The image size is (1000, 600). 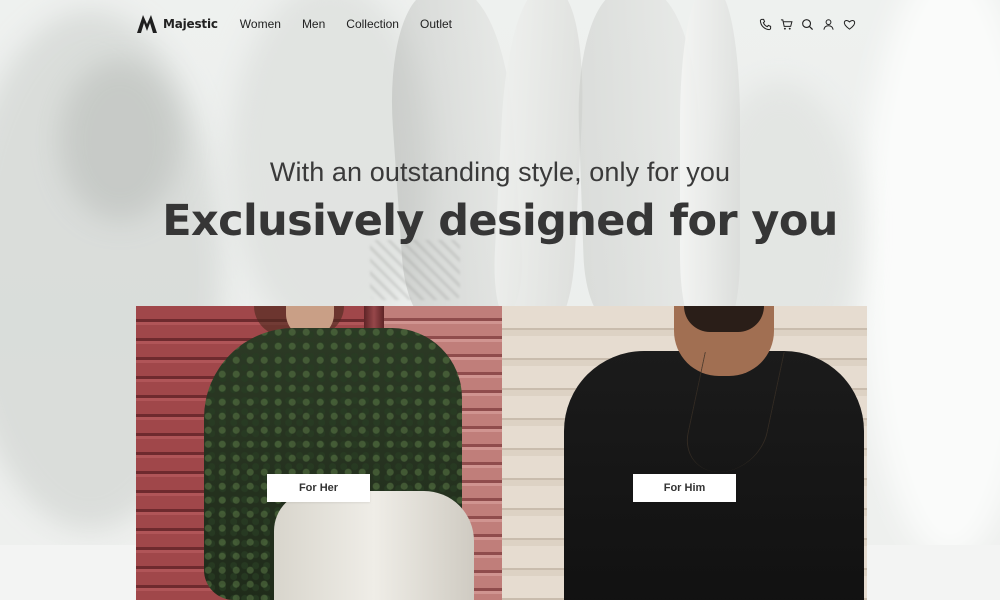 What do you see at coordinates (786, 24) in the screenshot?
I see `cart-icon` at bounding box center [786, 24].